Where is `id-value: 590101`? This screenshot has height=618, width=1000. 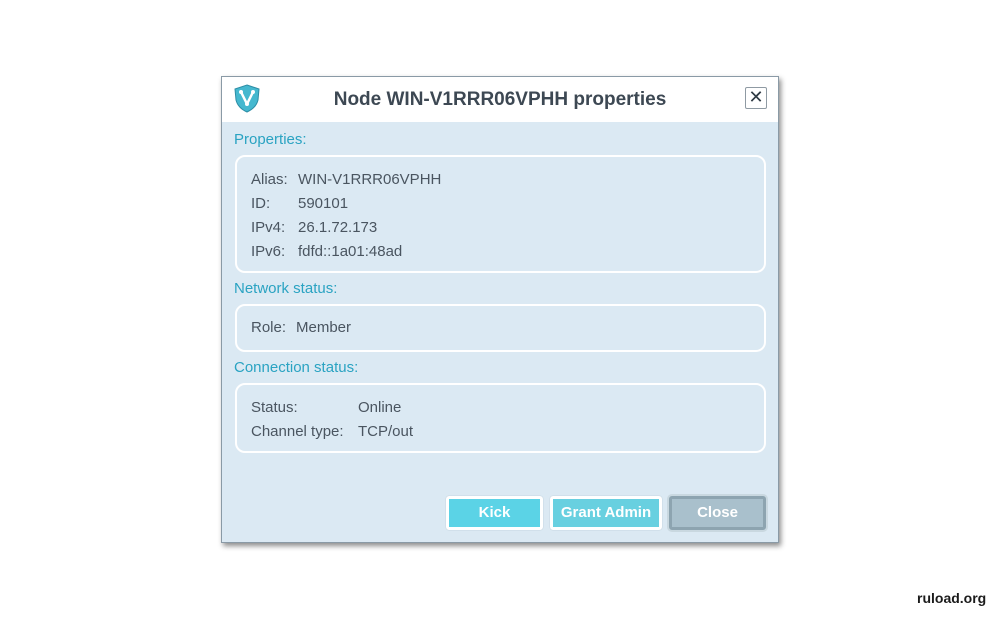
id-value: 590101 is located at coordinates (323, 203).